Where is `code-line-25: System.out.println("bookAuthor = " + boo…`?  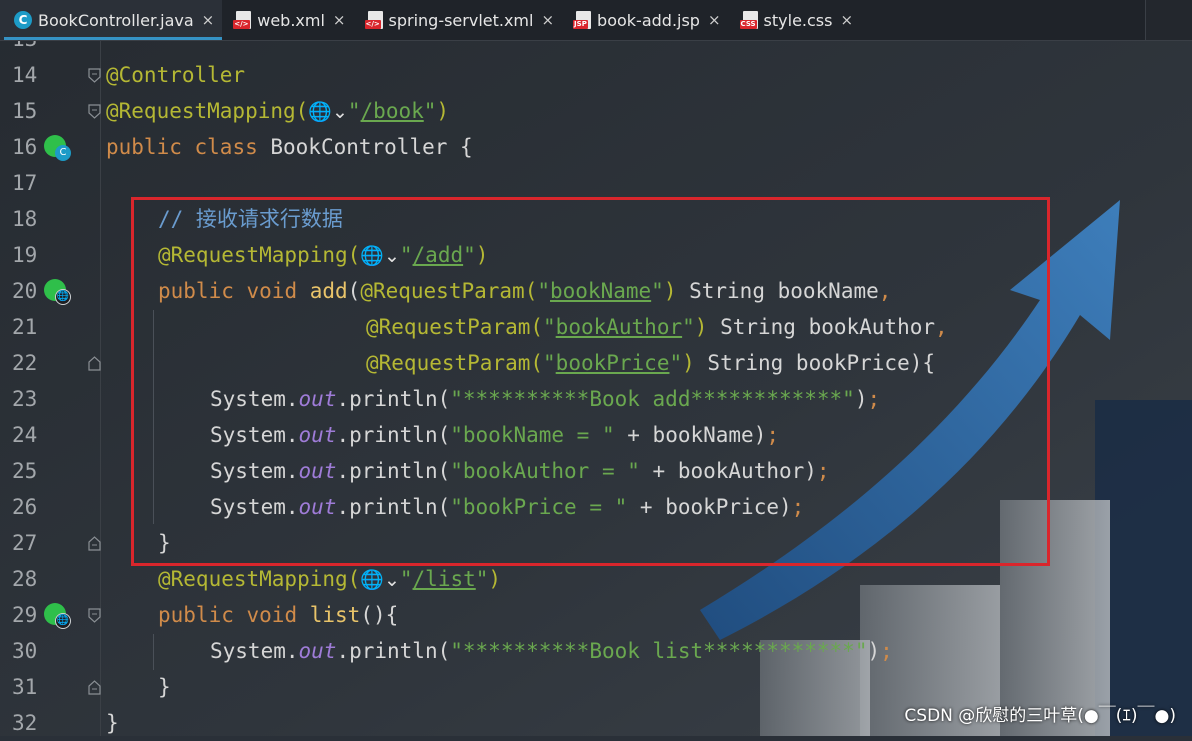 code-line-25: System.out.println("bookAuthor = " + boo… is located at coordinates (520, 471).